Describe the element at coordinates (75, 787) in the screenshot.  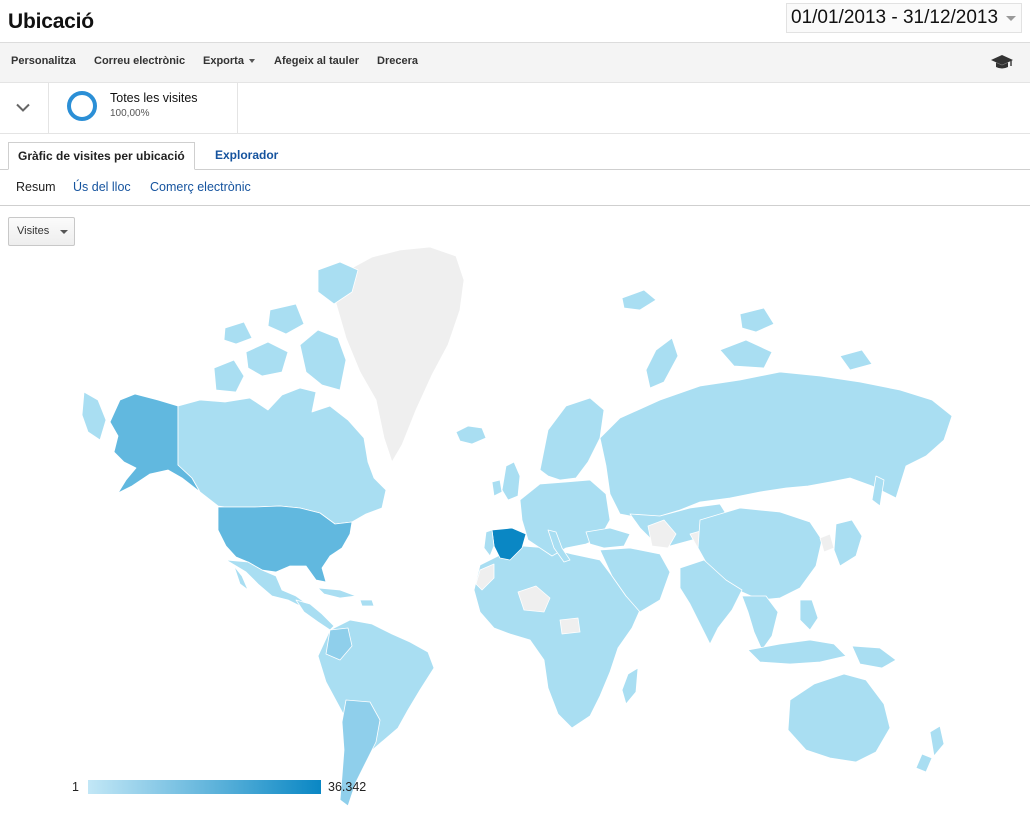
I see `map-legend-min: 1` at that location.